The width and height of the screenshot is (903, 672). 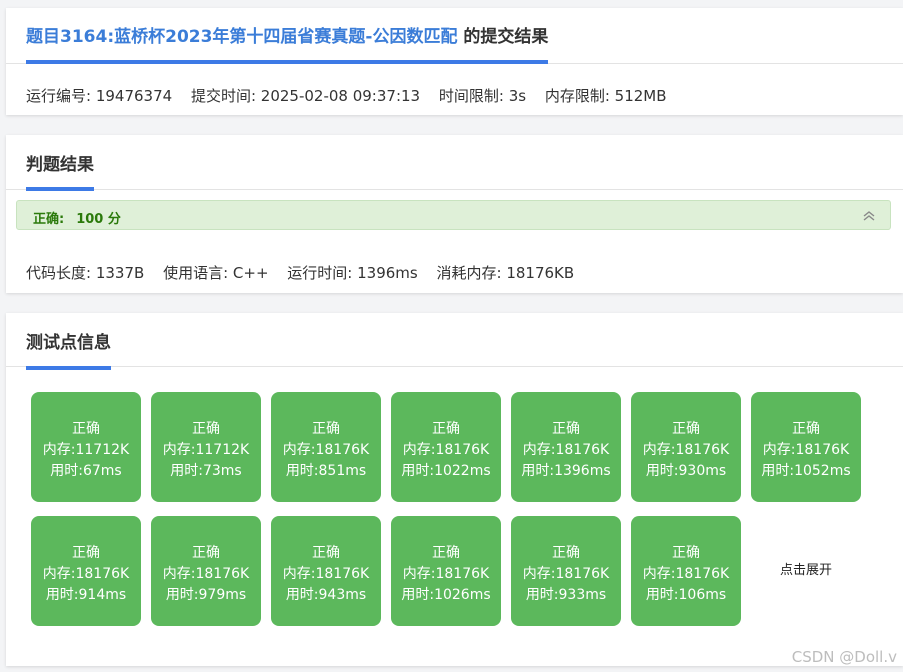 I want to click on memory-used: 消耗内存: 18176KB, so click(x=505, y=273).